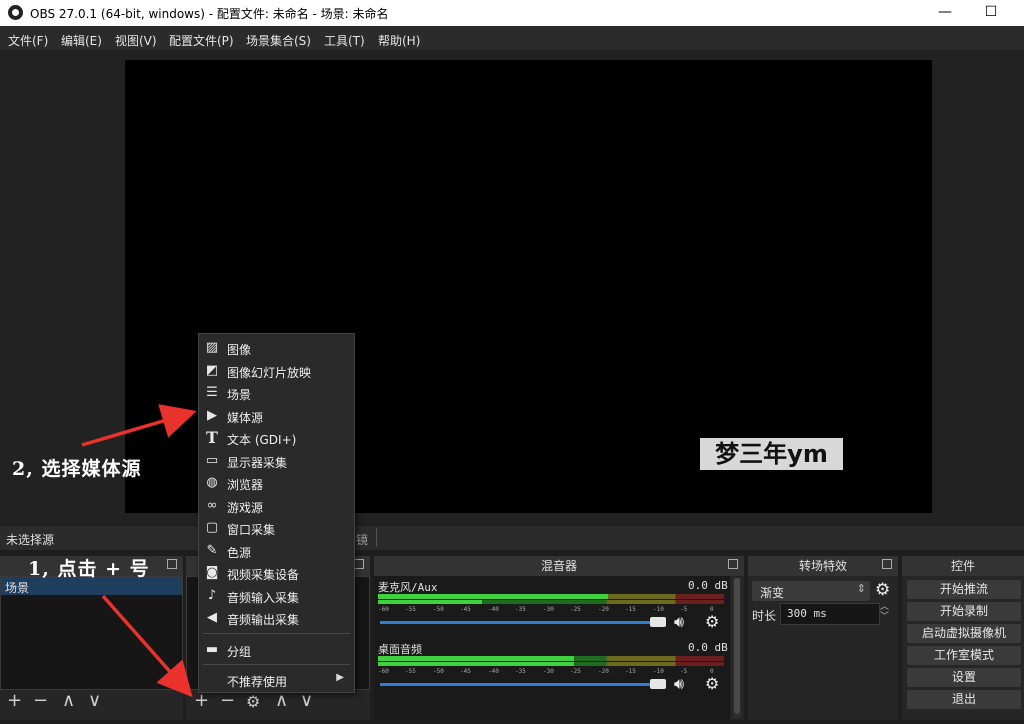 The width and height of the screenshot is (1024, 724). I want to click on annotation-step1: 1, 点击 + 号, so click(89, 569).